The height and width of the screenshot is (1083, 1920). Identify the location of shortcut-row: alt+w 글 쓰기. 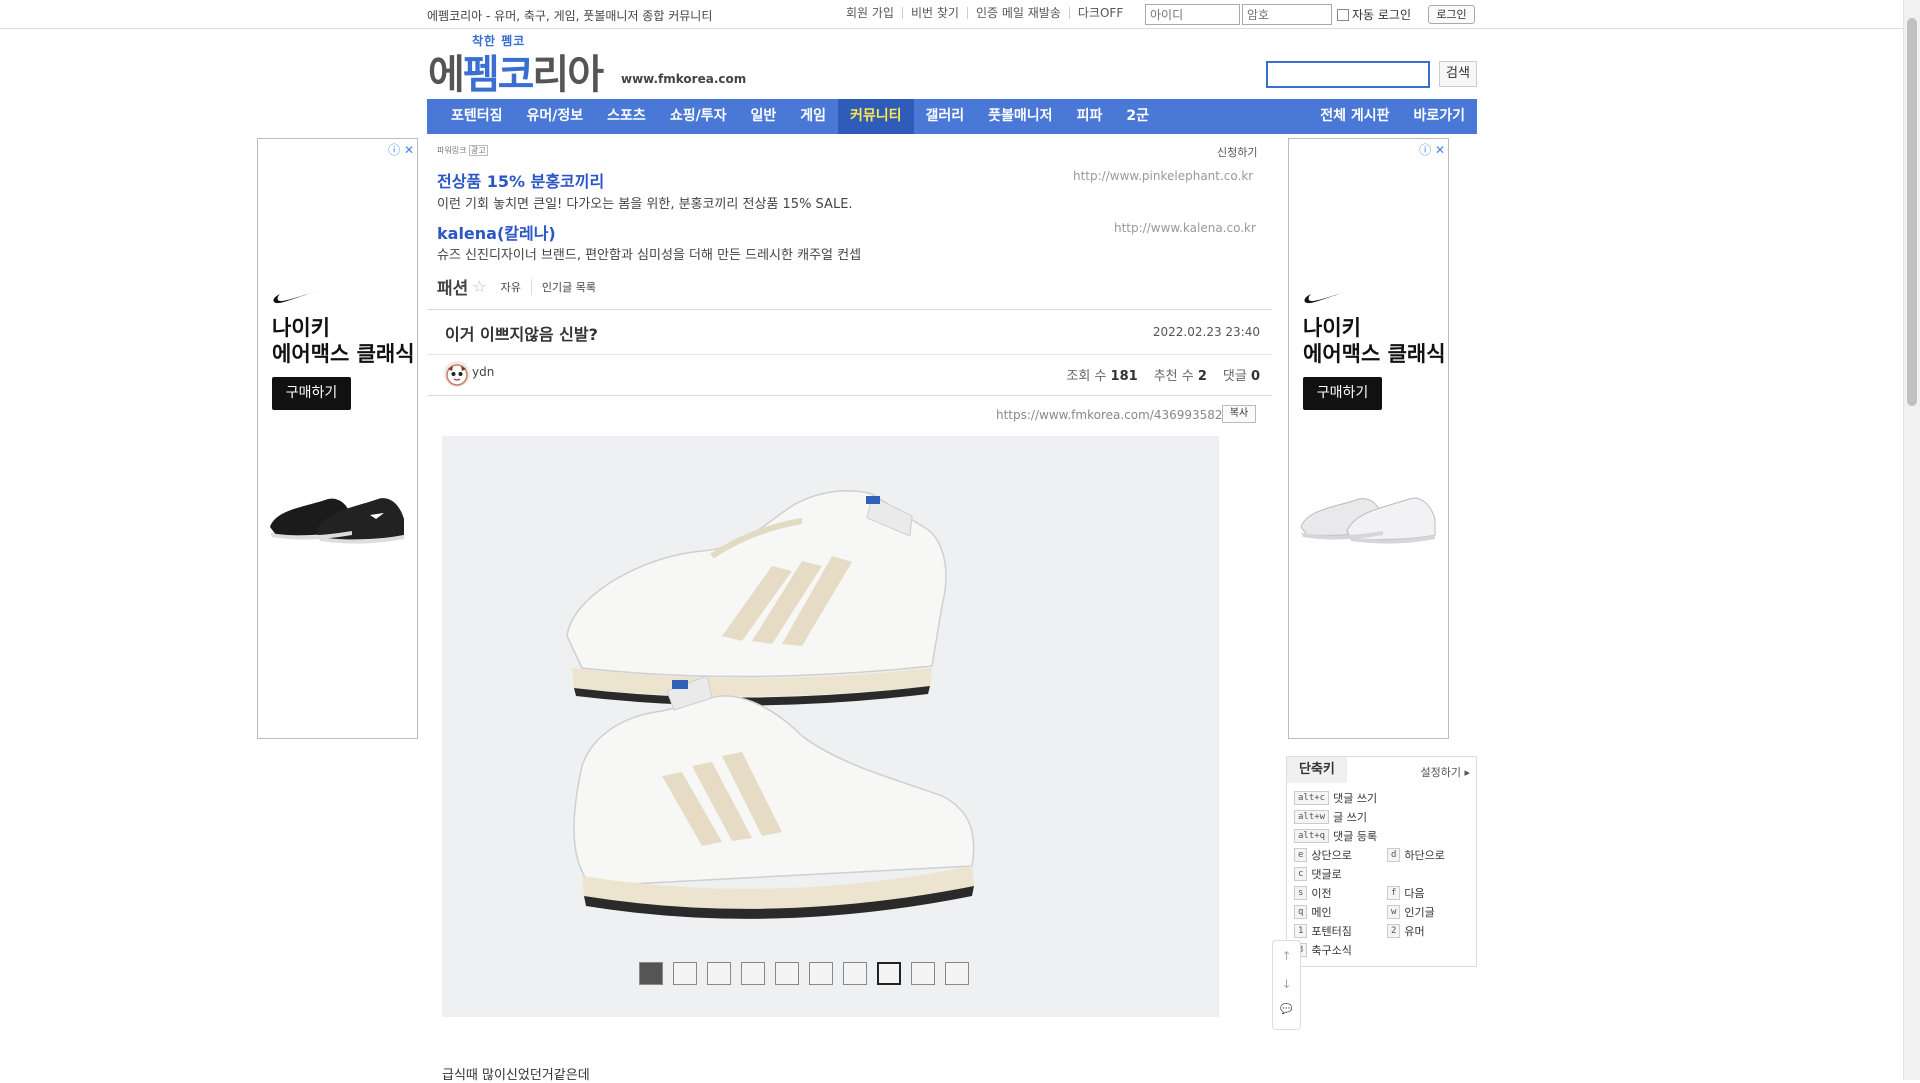
(1330, 817).